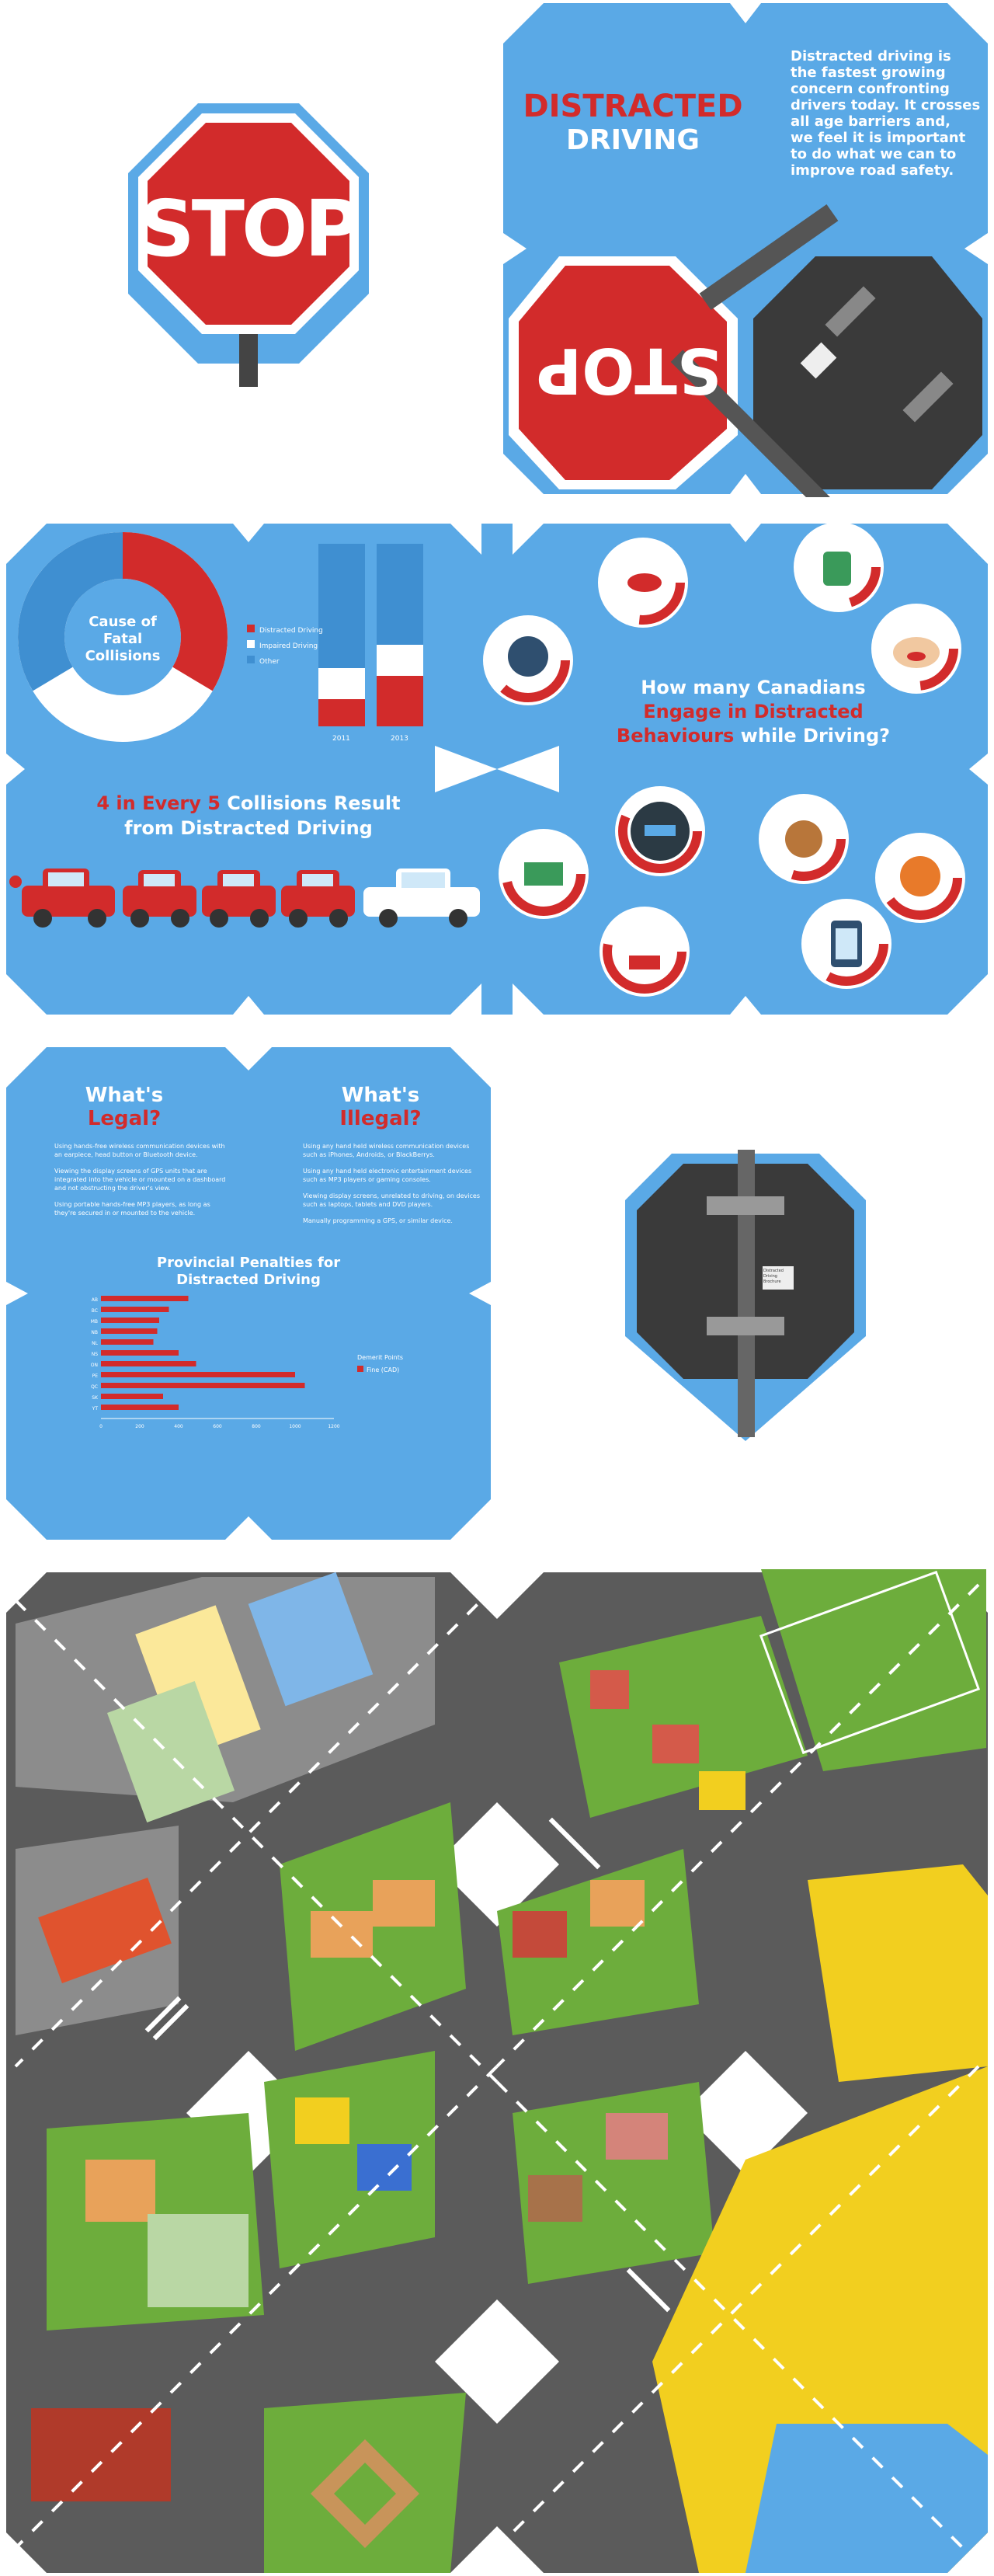 The height and width of the screenshot is (2576, 994). What do you see at coordinates (660, 831) in the screenshot?
I see `radio-icon` at bounding box center [660, 831].